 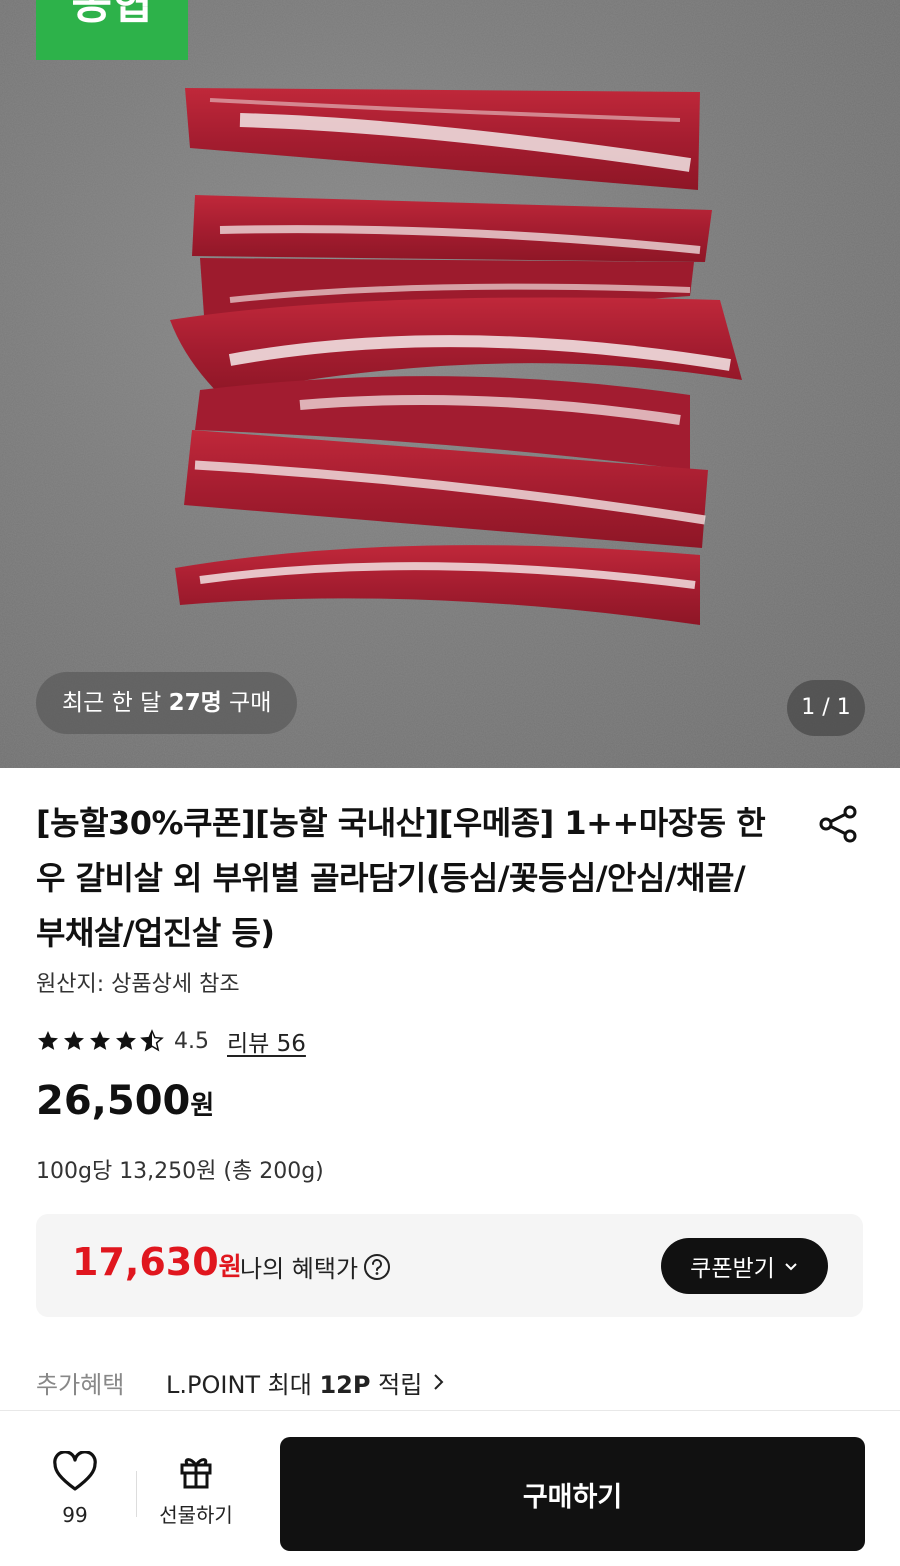 What do you see at coordinates (196, 1473) in the screenshot?
I see `gift-icon` at bounding box center [196, 1473].